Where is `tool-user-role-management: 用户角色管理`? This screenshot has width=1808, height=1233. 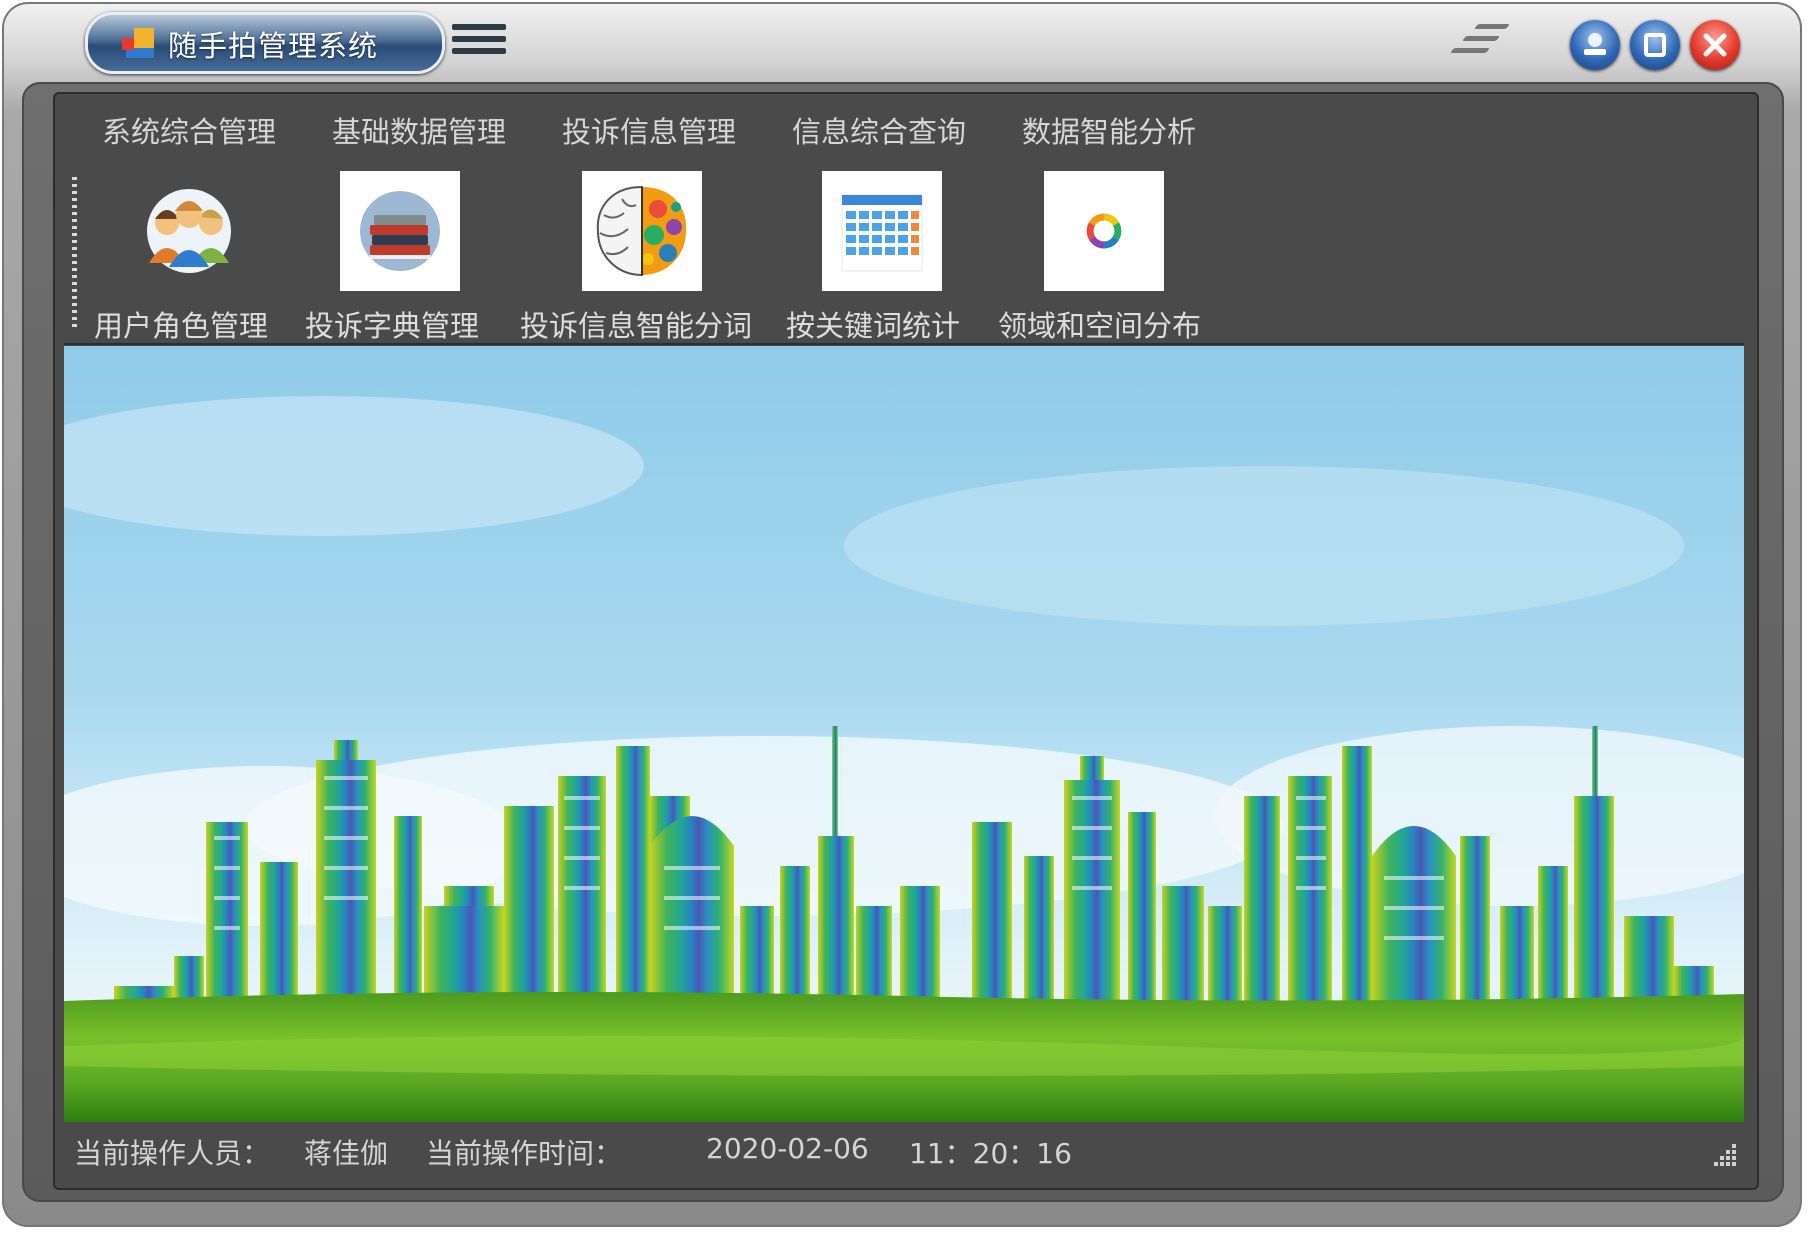
tool-user-role-management: 用户角色管理 is located at coordinates (189, 257).